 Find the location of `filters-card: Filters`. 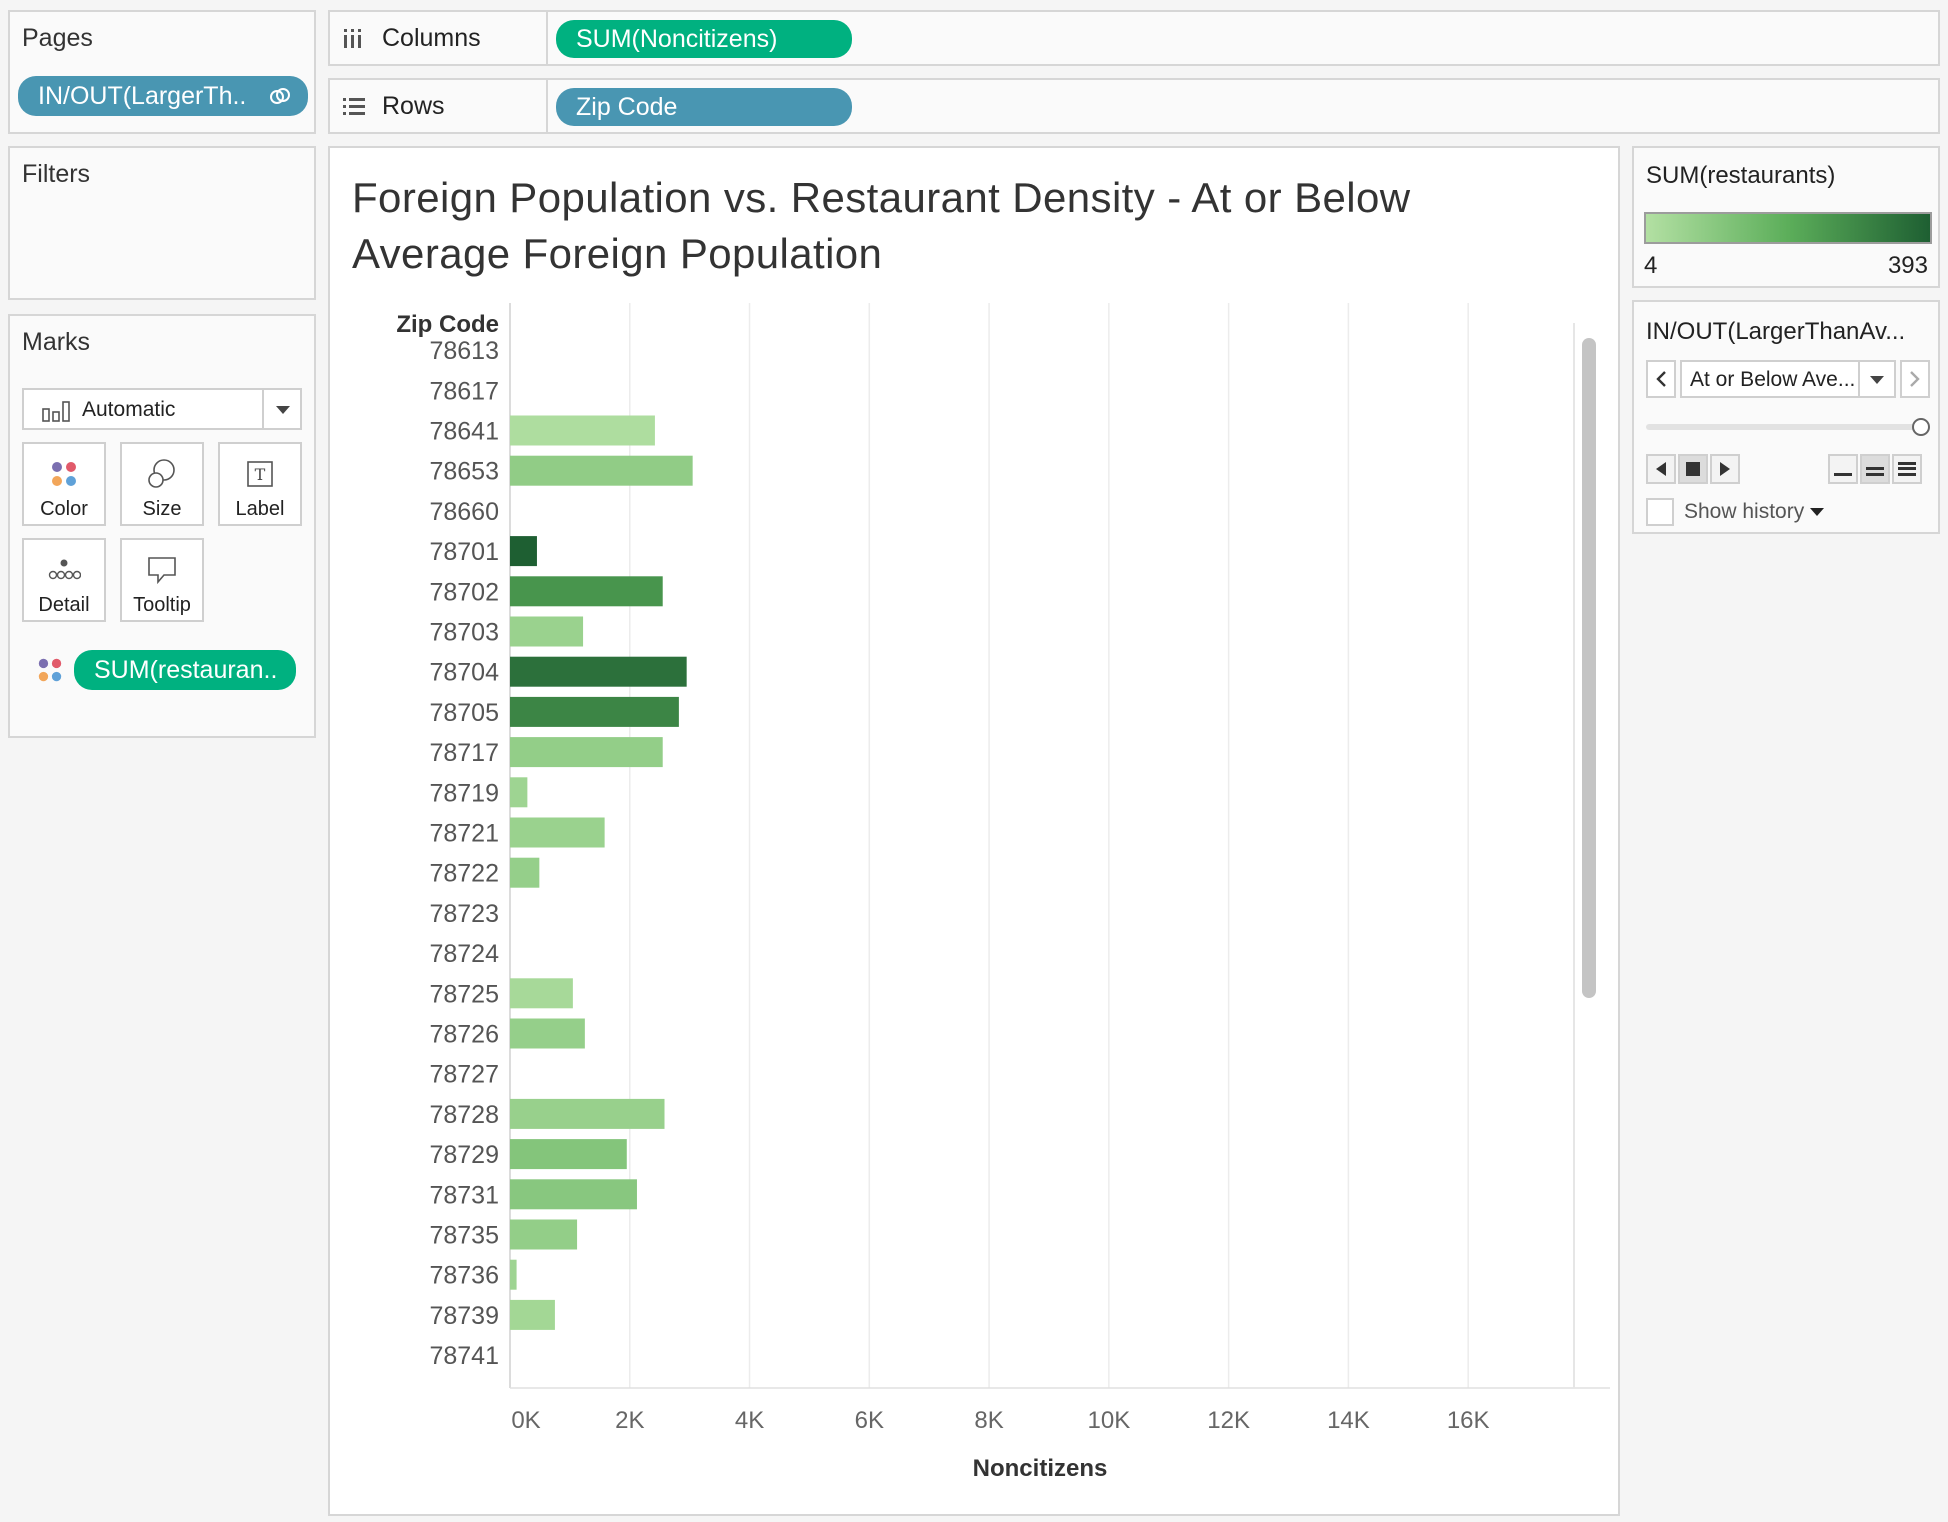

filters-card: Filters is located at coordinates (162, 223).